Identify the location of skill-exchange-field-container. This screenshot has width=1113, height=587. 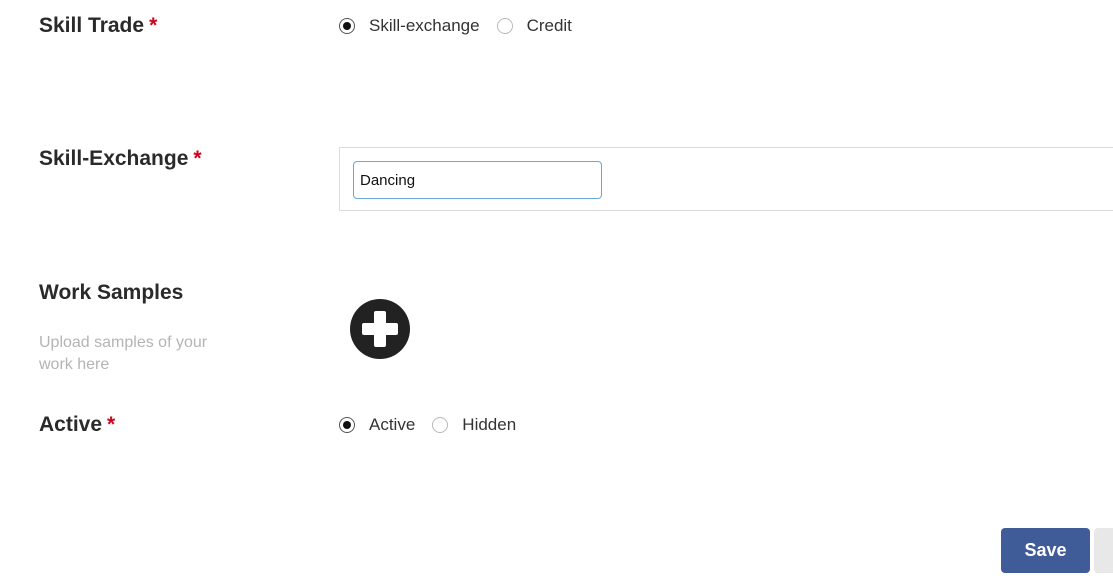
(726, 179).